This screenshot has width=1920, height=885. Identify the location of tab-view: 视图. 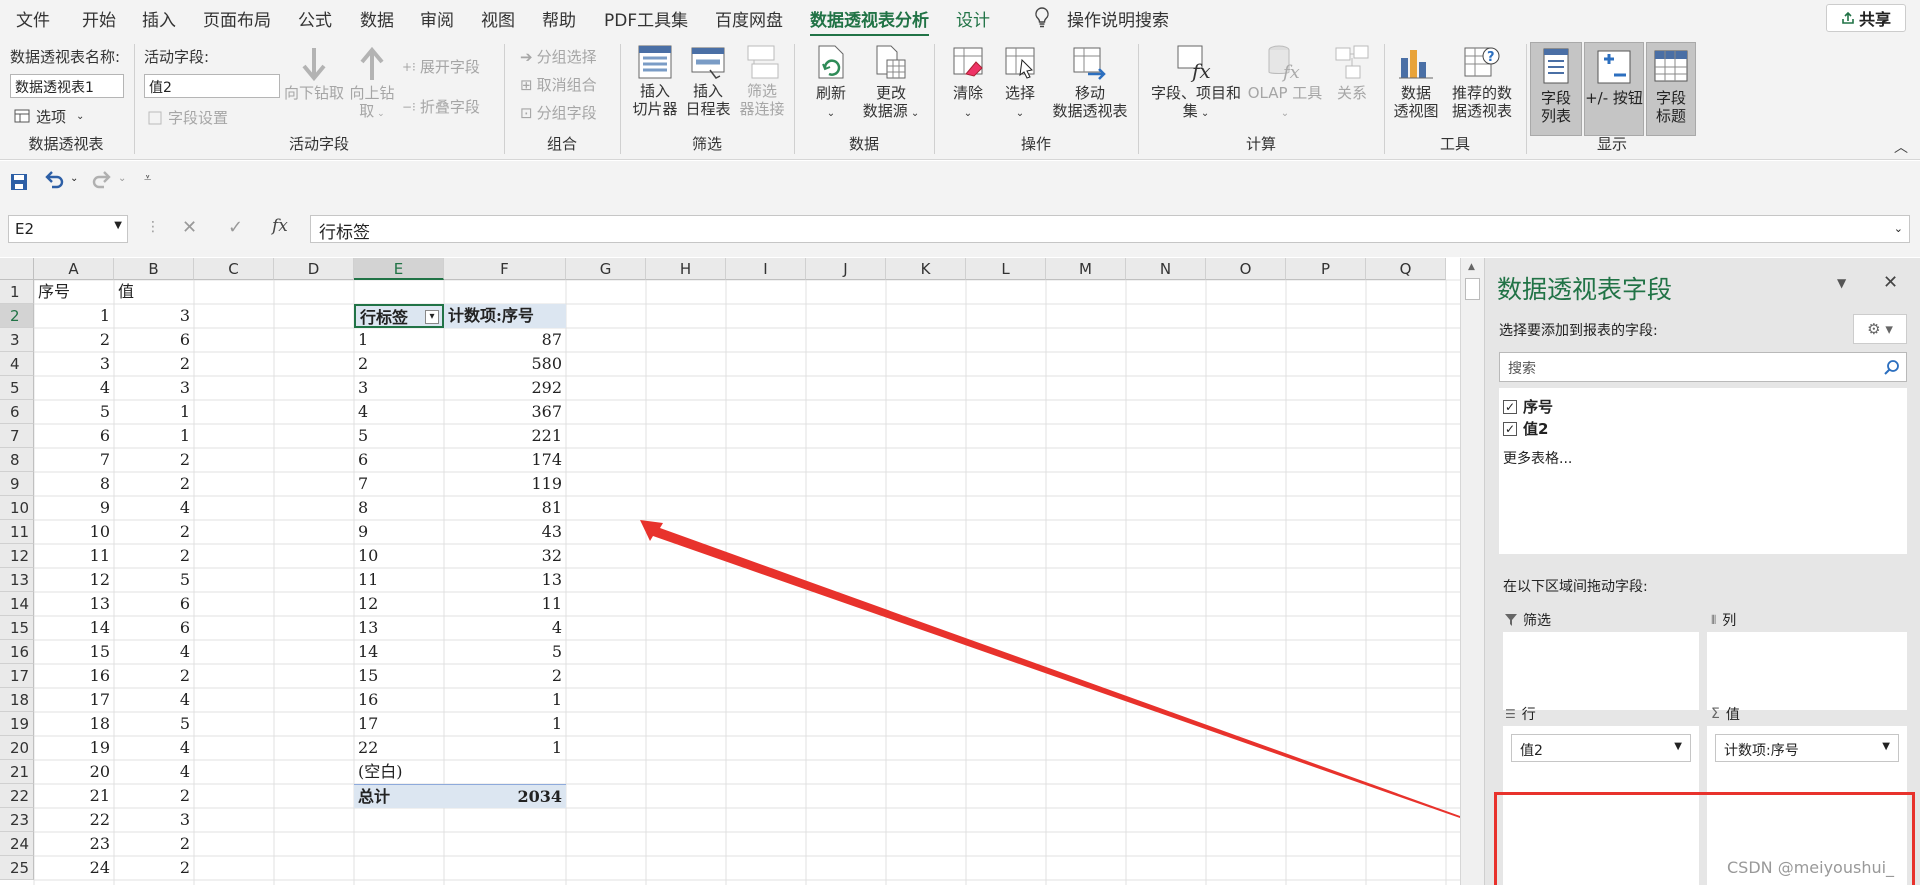
(498, 18).